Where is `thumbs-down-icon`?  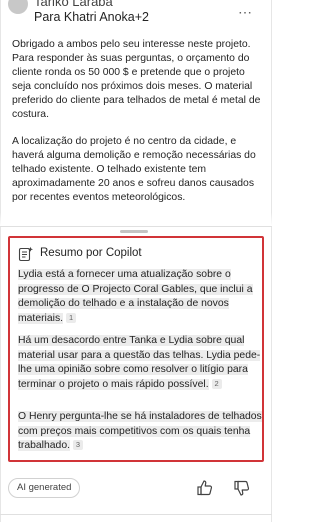 thumbs-down-icon is located at coordinates (242, 488).